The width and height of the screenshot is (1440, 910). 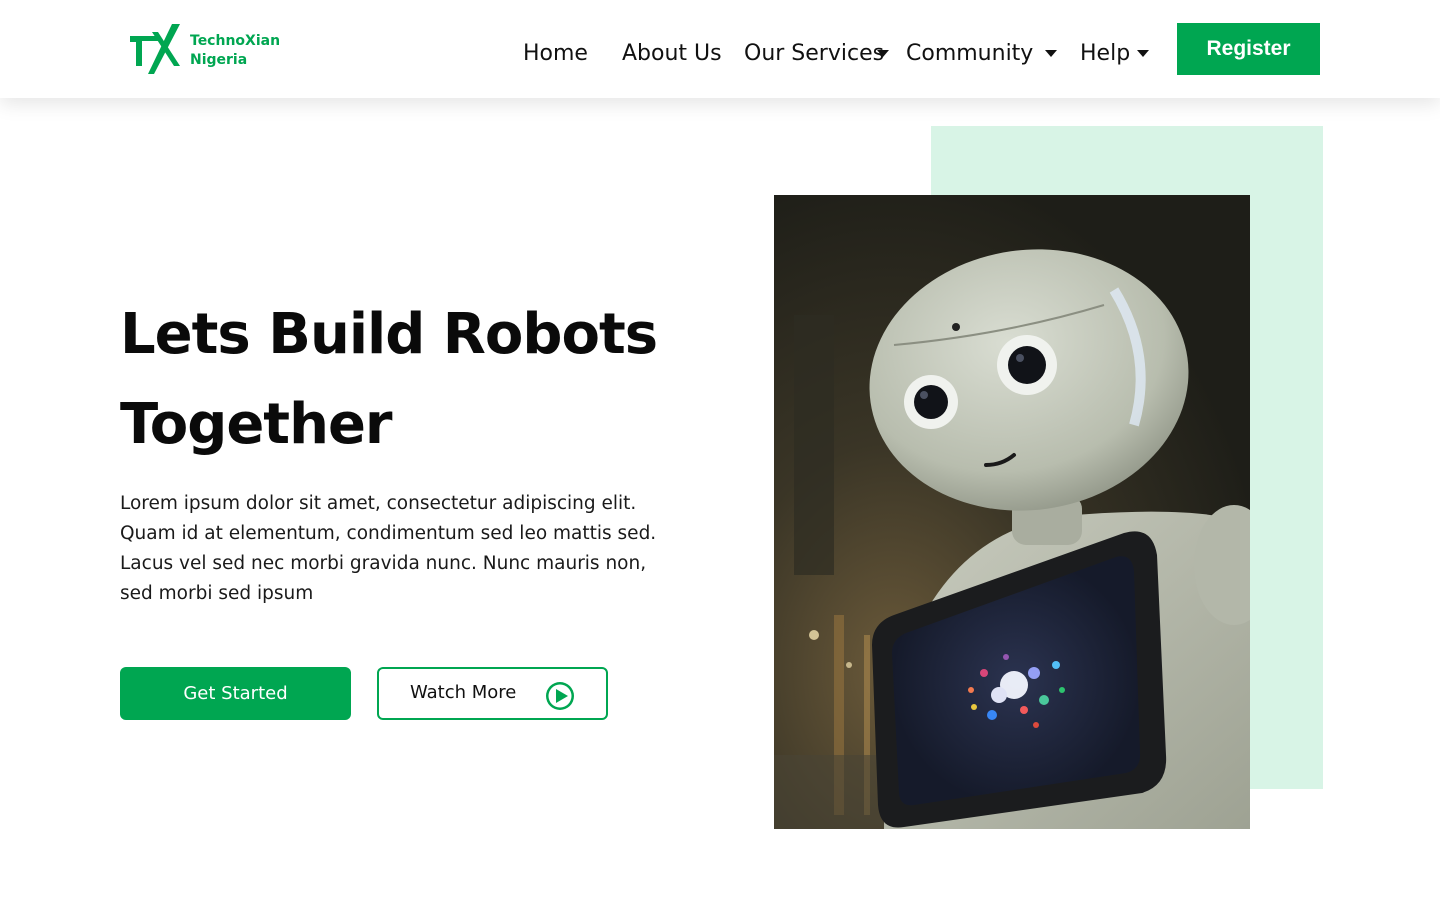 I want to click on watch-more-label: Watch More, so click(x=463, y=692).